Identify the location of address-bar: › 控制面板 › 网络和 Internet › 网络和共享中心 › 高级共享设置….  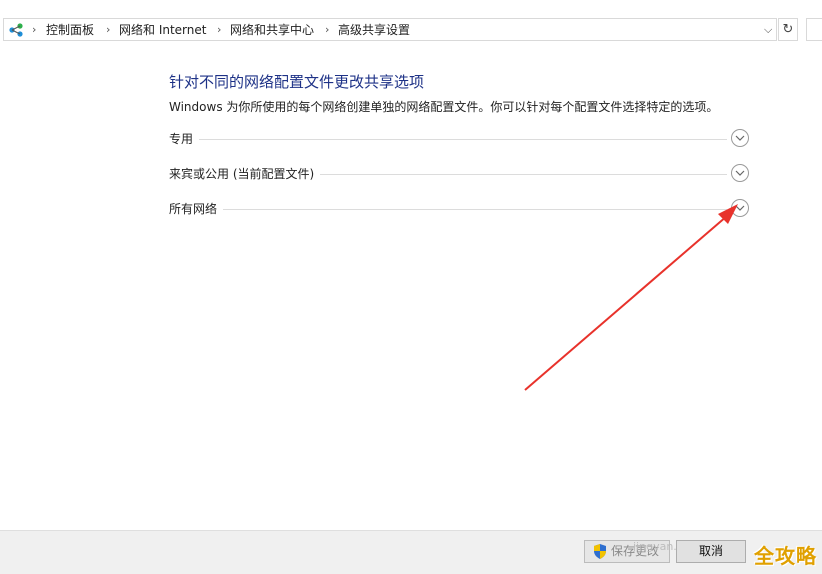
(390, 29).